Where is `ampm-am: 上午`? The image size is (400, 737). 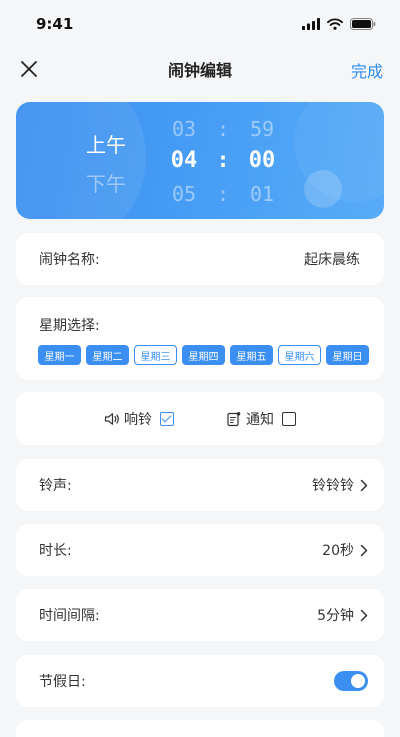
ampm-am: 上午 is located at coordinates (106, 143).